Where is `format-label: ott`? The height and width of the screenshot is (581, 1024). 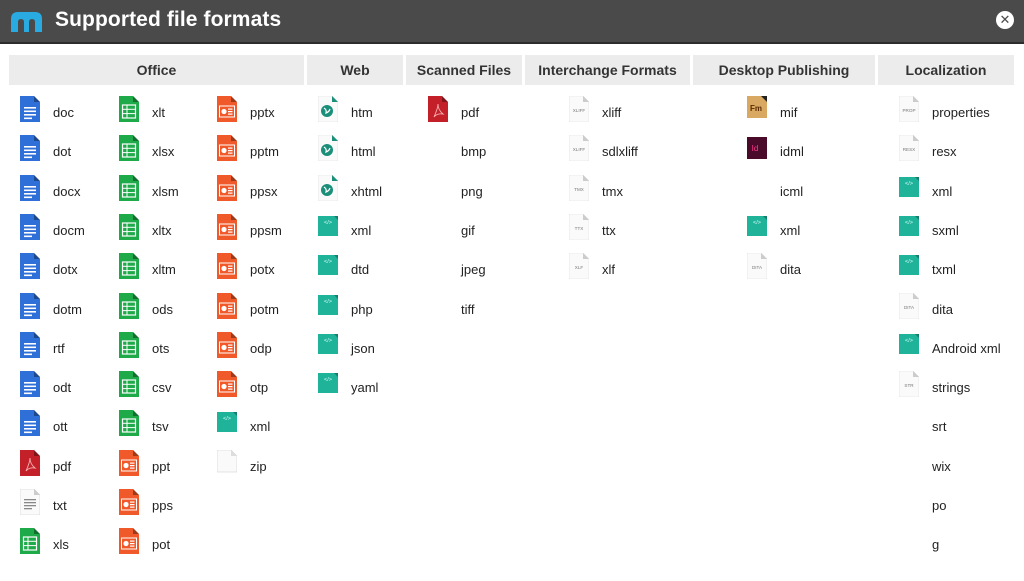 format-label: ott is located at coordinates (60, 427).